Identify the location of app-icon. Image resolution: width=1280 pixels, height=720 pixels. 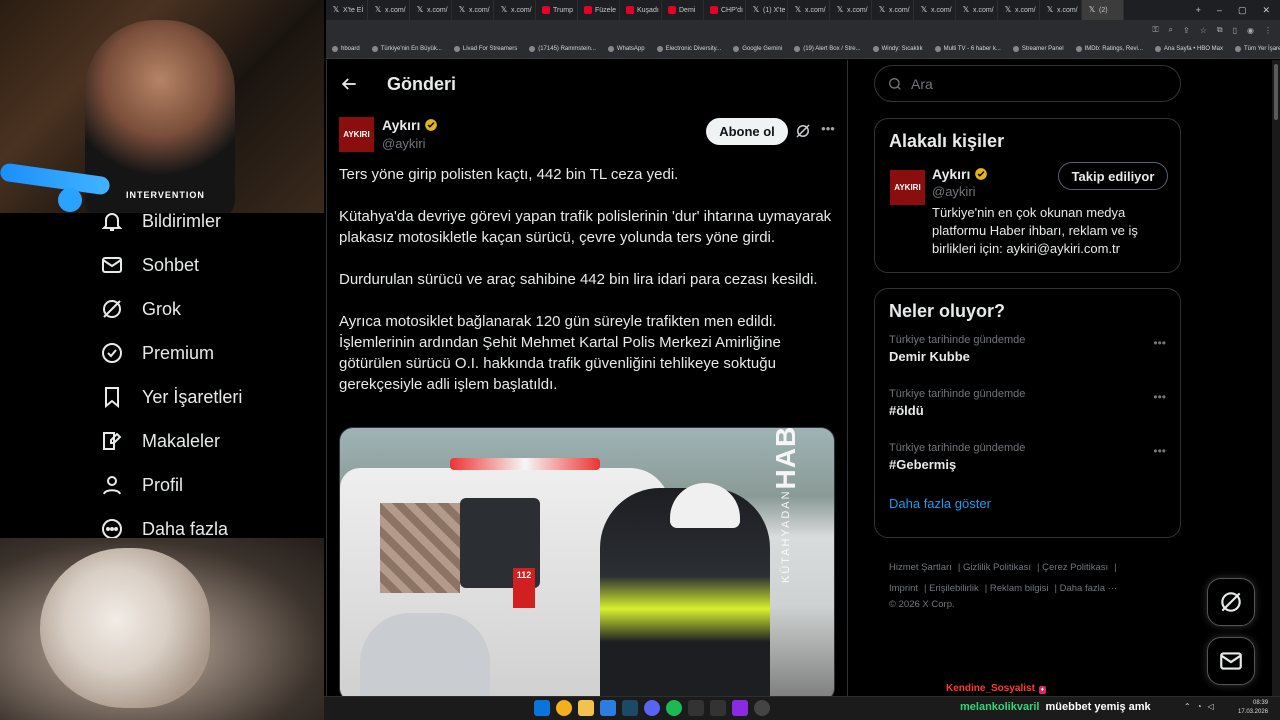
(608, 708).